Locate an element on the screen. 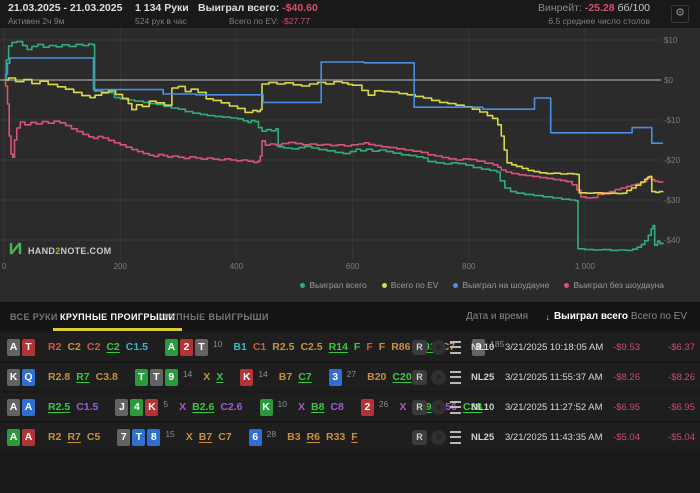  action-chip: C5 is located at coordinates (93, 437).